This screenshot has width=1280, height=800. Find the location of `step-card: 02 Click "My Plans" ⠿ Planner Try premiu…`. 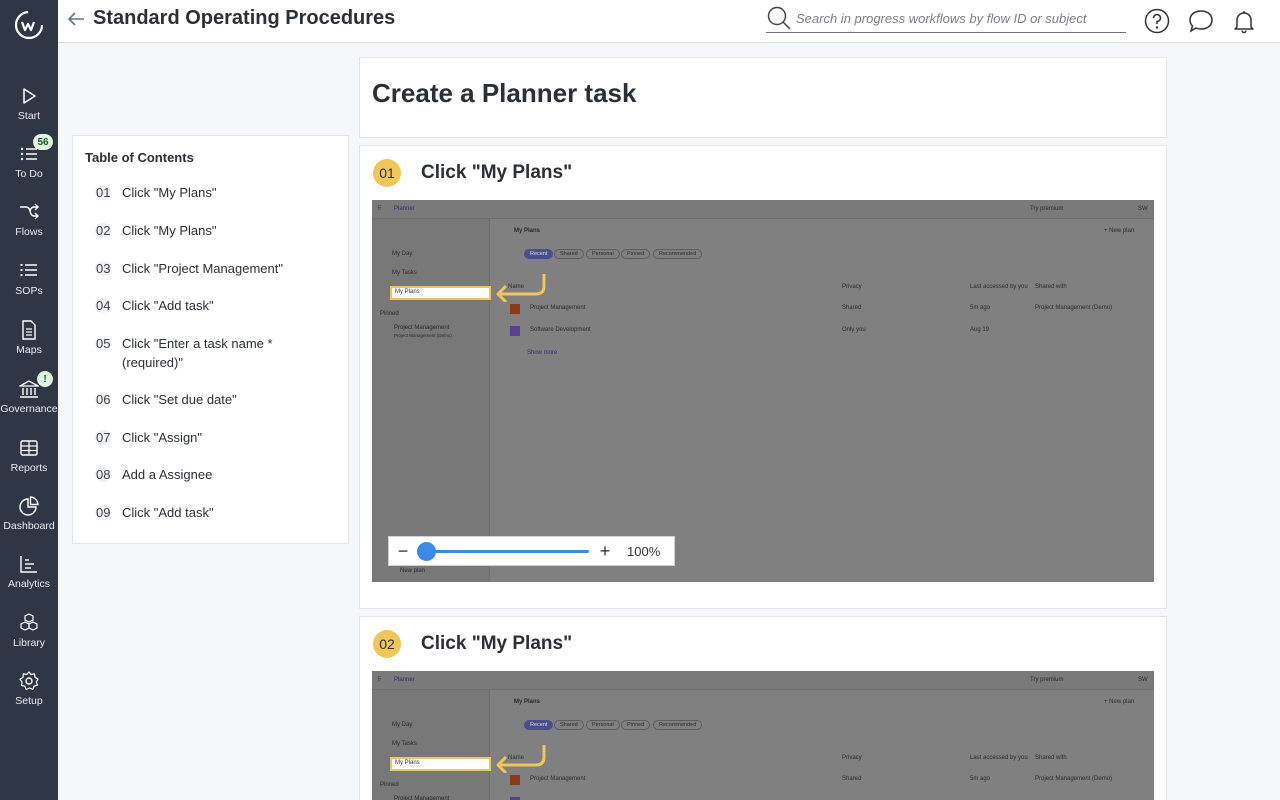

step-card: 02 Click "My Plans" ⠿ Planner Try premiu… is located at coordinates (763, 708).